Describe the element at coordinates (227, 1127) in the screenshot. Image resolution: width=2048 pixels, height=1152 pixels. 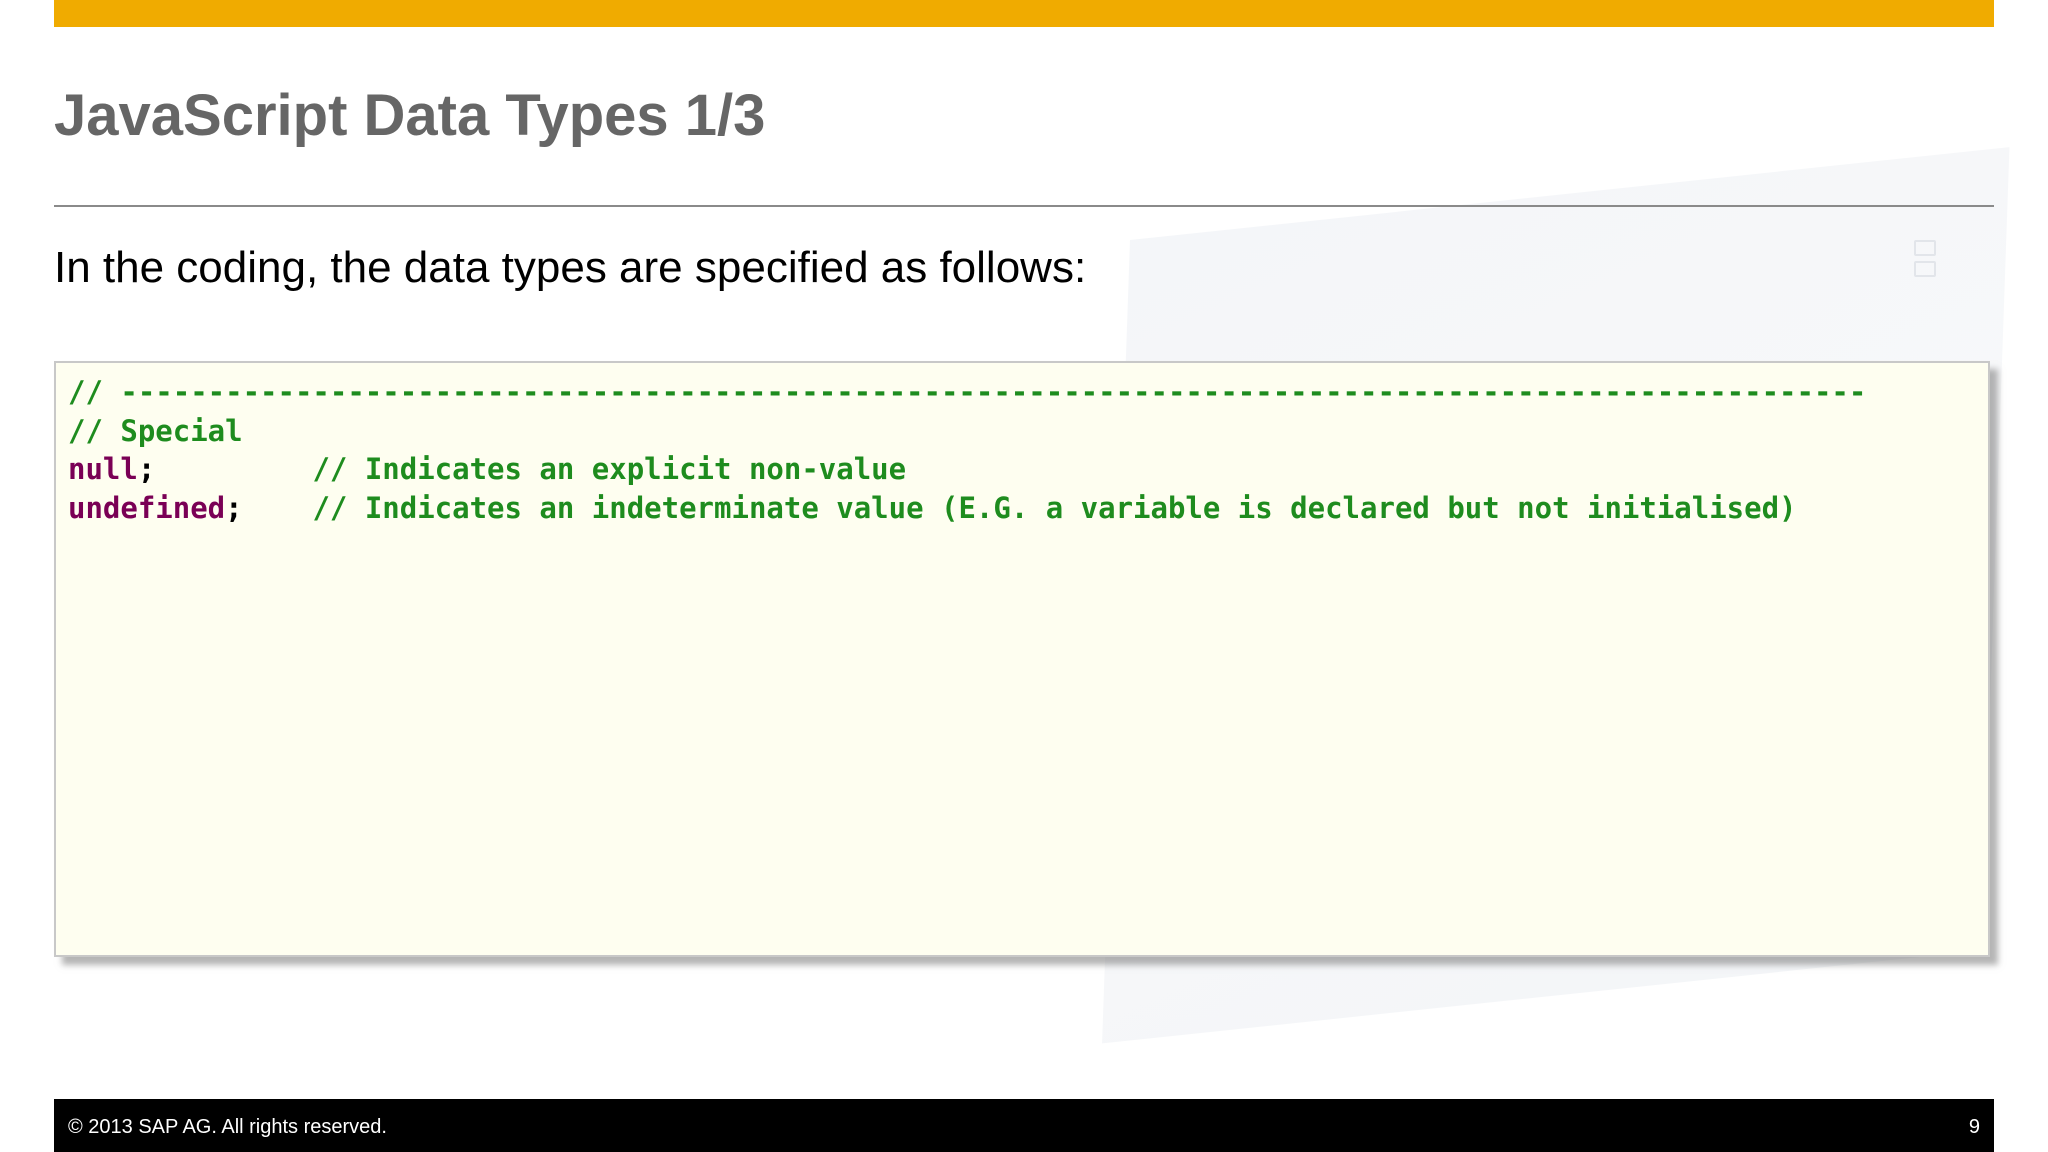
I see `footer-copyright: © 2013 SAP AG. All rights reserved.` at that location.